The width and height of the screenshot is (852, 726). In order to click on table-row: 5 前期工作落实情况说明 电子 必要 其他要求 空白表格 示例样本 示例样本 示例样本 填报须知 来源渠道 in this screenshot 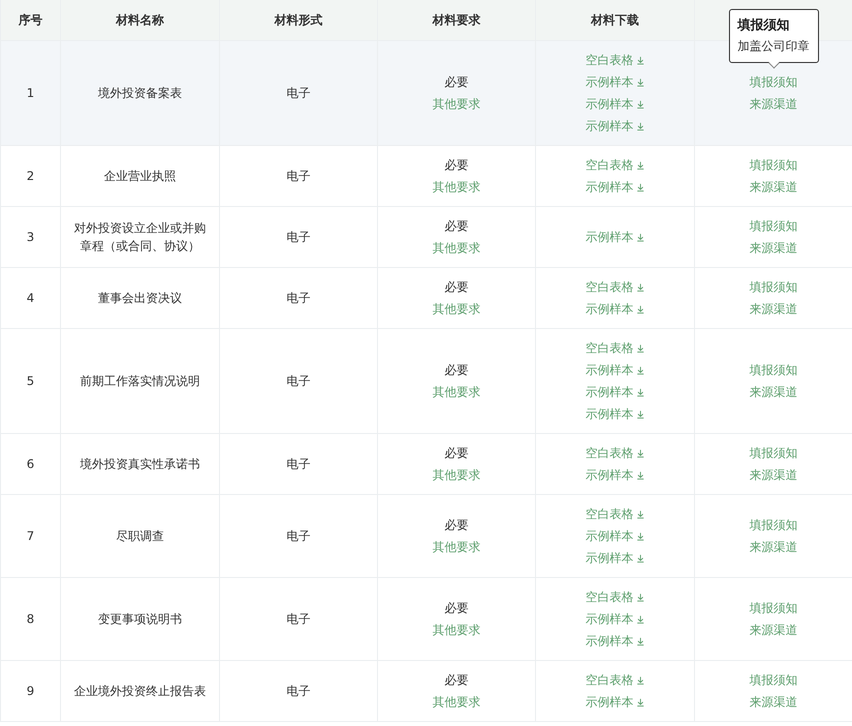, I will do `click(426, 381)`.